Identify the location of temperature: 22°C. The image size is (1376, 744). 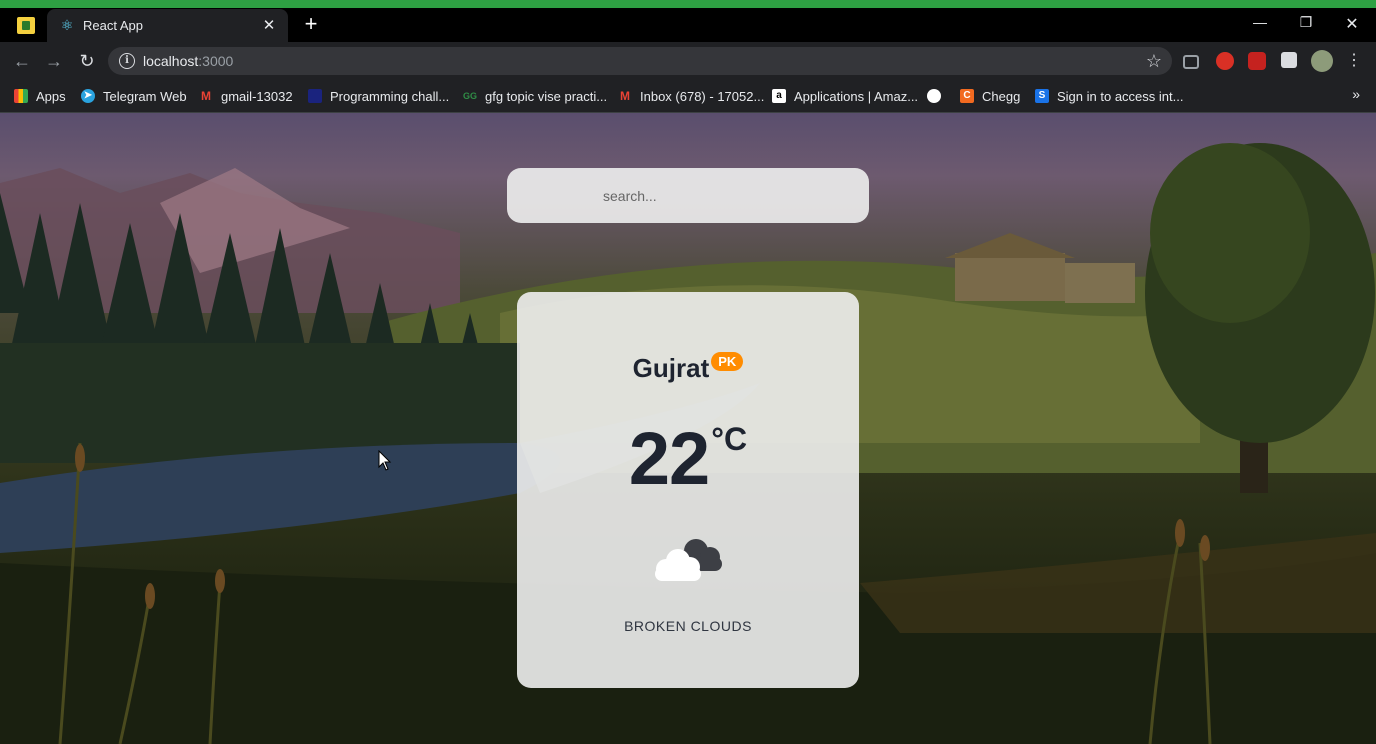
(688, 458).